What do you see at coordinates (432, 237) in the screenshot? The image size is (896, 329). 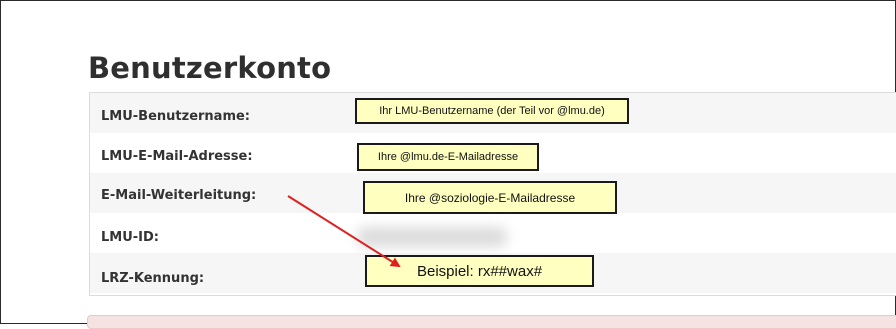 I see `lmu-id-value-redacted` at bounding box center [432, 237].